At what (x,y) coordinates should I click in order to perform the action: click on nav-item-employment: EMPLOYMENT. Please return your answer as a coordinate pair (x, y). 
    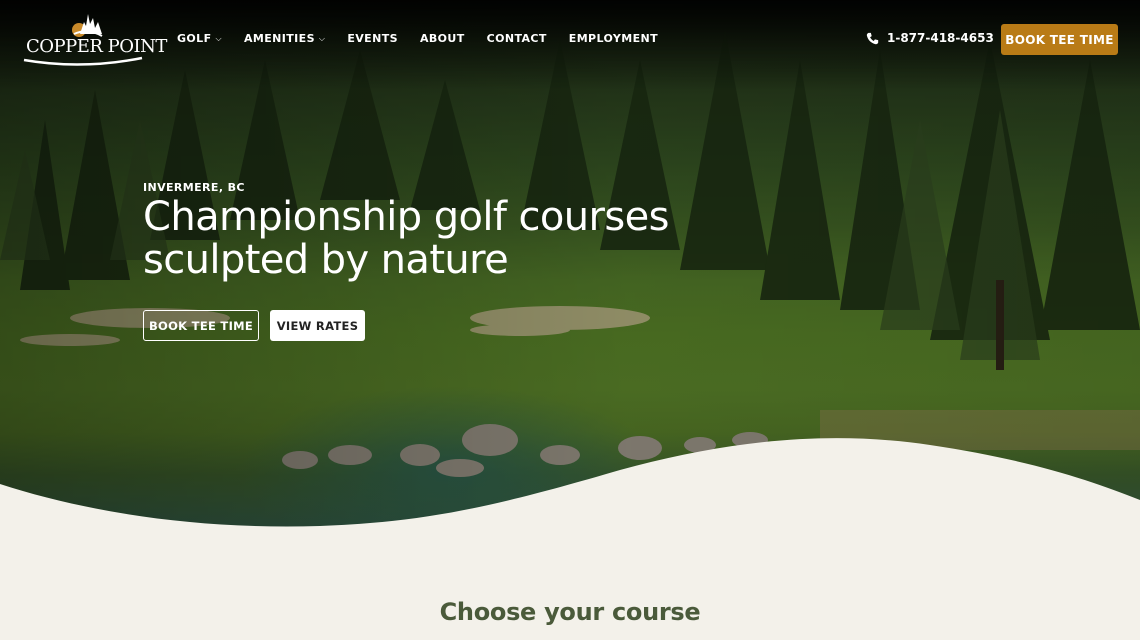
    Looking at the image, I should click on (613, 38).